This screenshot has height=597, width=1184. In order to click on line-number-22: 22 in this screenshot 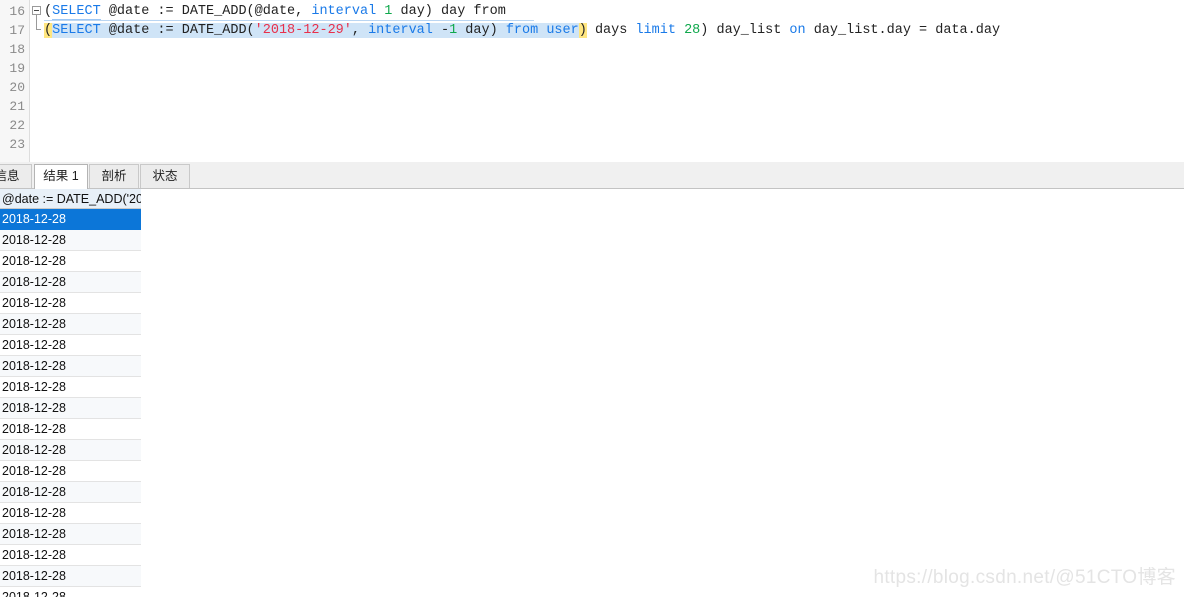, I will do `click(17, 125)`.